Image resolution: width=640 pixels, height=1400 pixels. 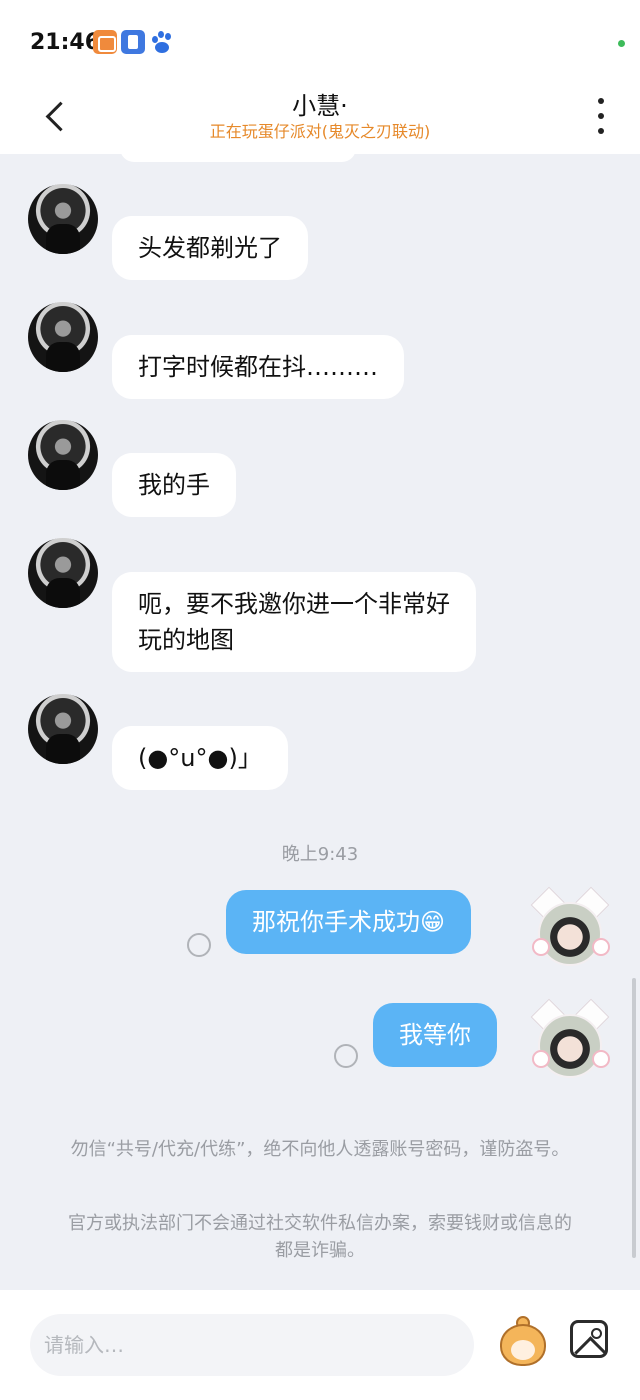 What do you see at coordinates (320, 1149) in the screenshot?
I see `security-notice: 勿信“共号/代充/代练”，绝不向他人透露账号密码，谨防盗号。` at bounding box center [320, 1149].